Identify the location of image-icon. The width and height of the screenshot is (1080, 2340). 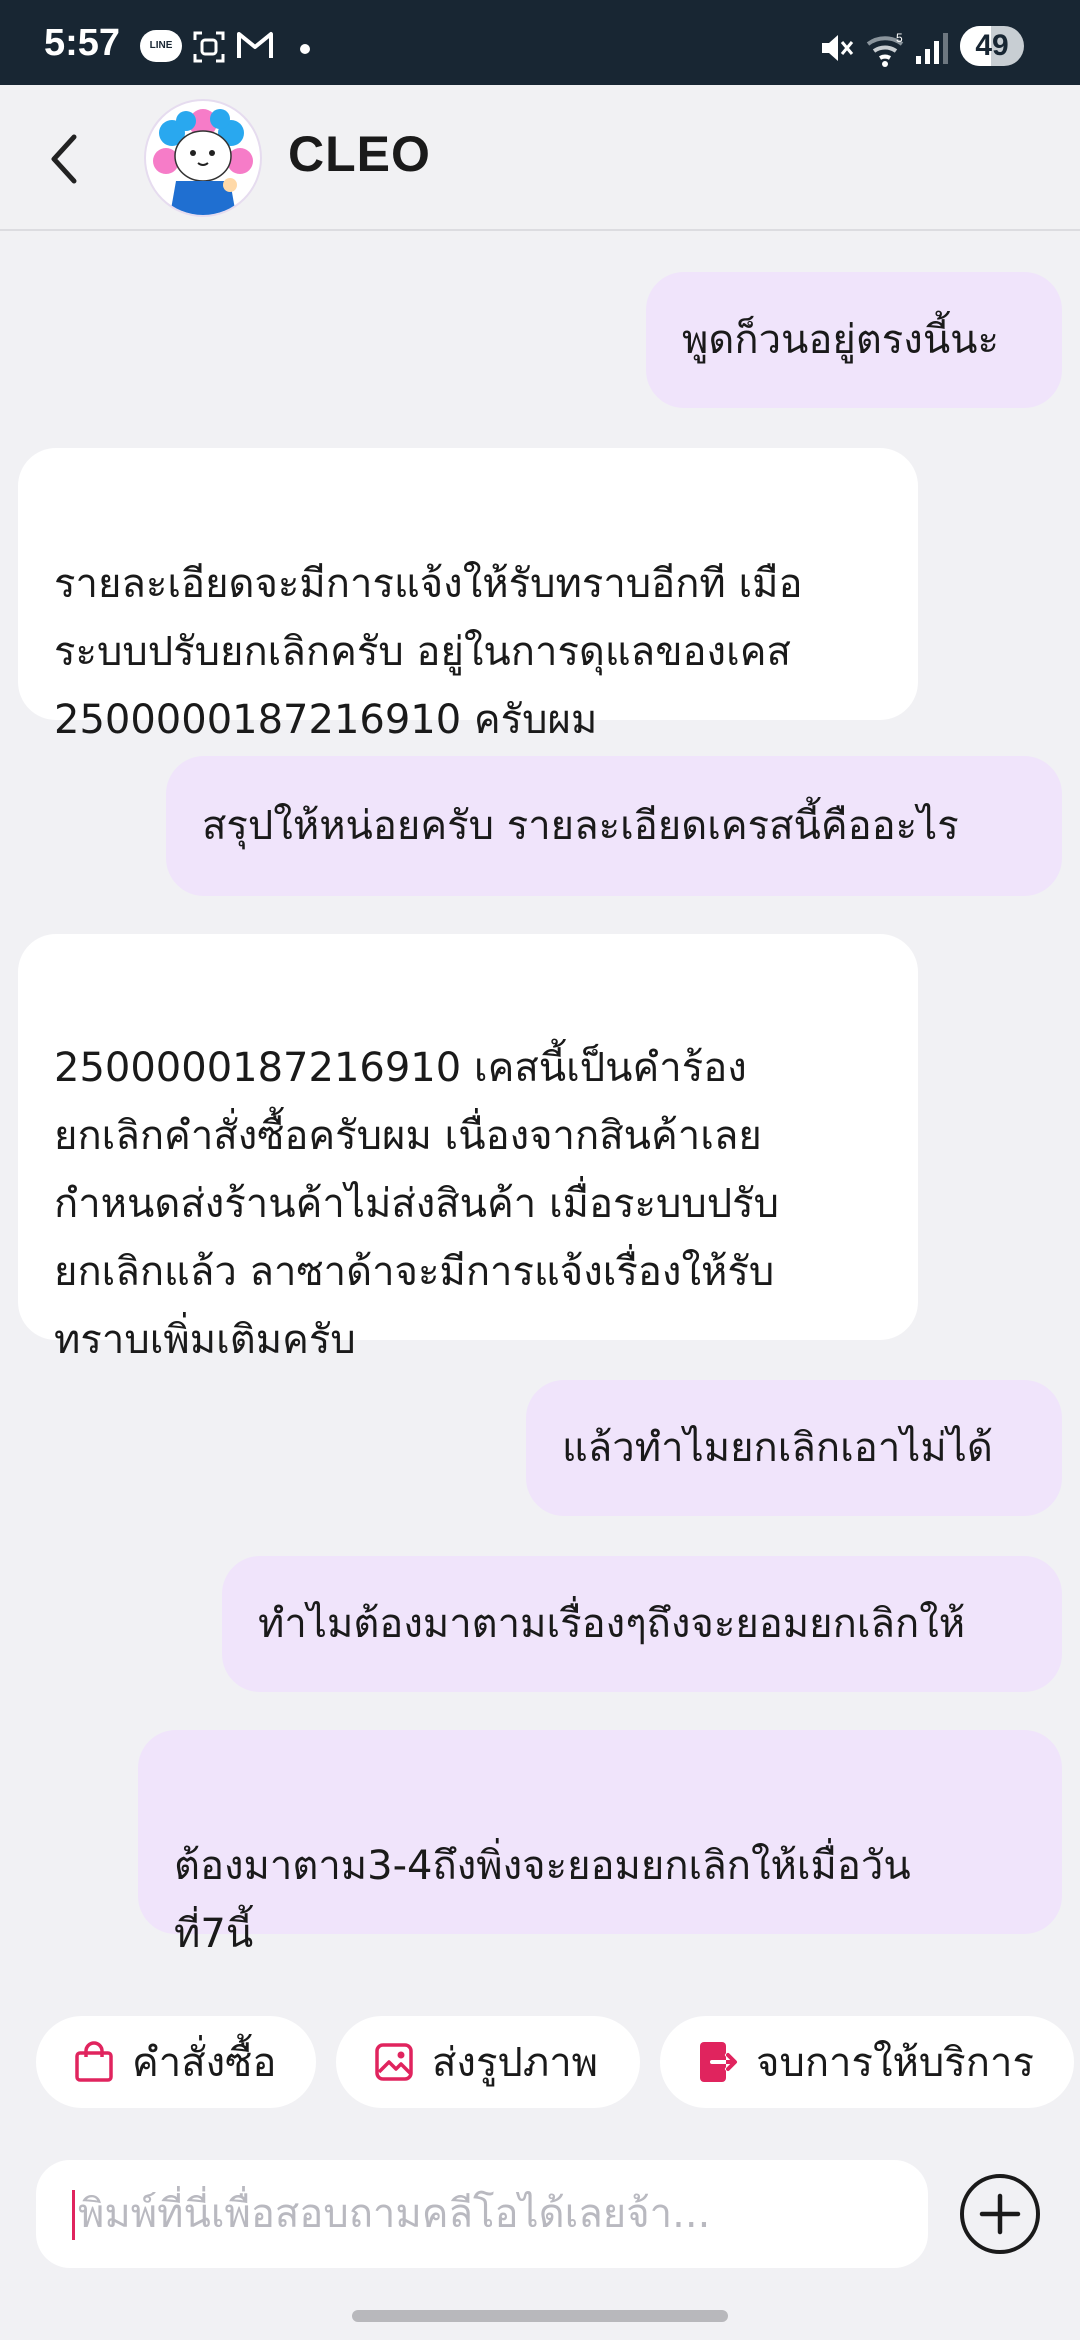
(394, 2062).